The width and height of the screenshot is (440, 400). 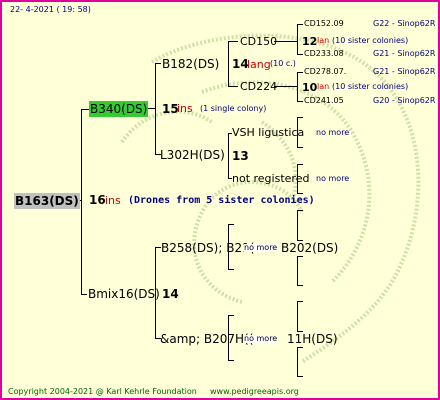 What do you see at coordinates (370, 86) in the screenshot?
I see `cd224-node-note: (10 sister colonies)` at bounding box center [370, 86].